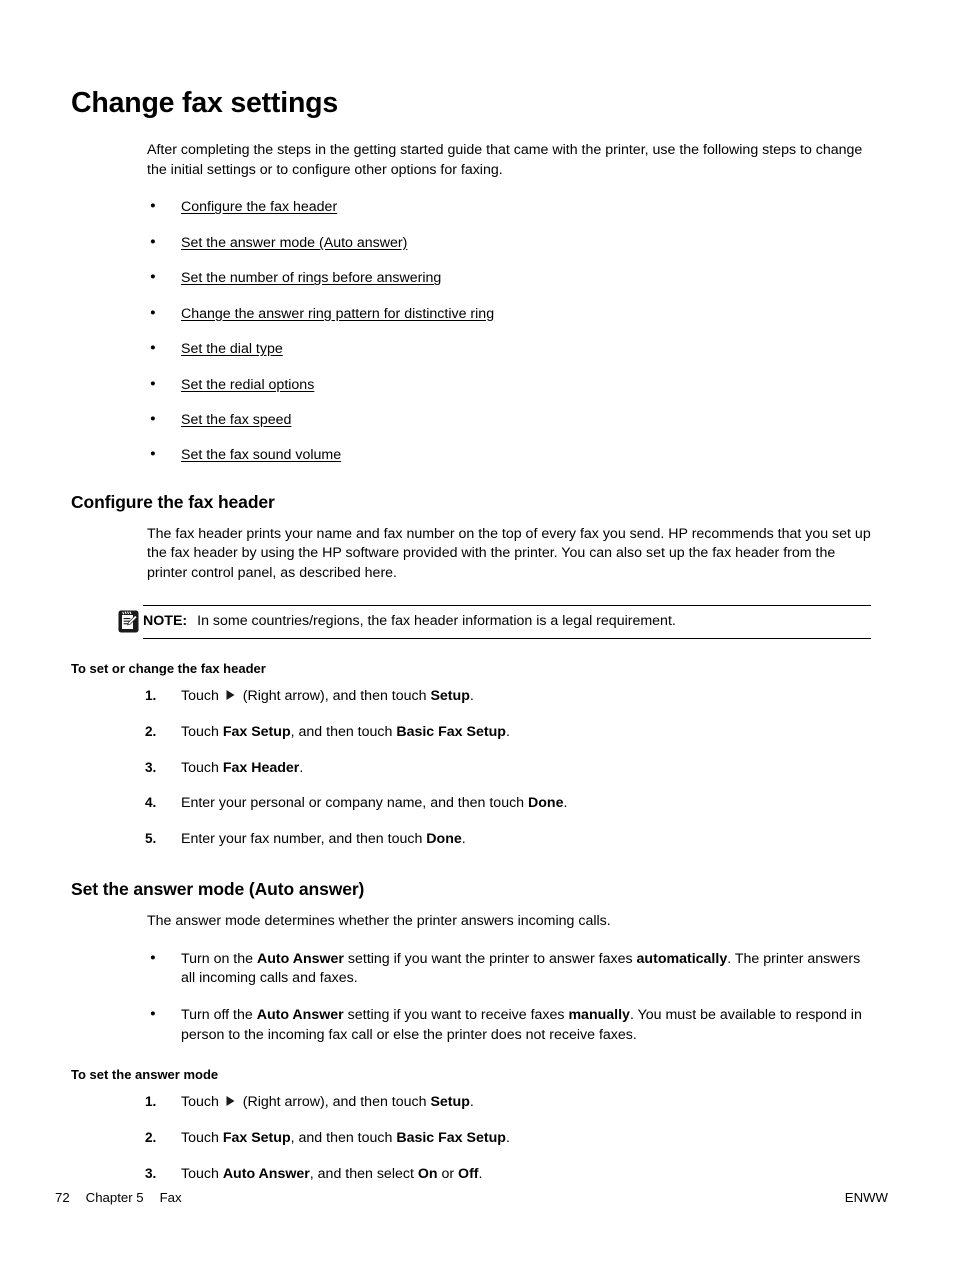  What do you see at coordinates (471, 455) in the screenshot?
I see `list-item: Set the fax sound volume` at bounding box center [471, 455].